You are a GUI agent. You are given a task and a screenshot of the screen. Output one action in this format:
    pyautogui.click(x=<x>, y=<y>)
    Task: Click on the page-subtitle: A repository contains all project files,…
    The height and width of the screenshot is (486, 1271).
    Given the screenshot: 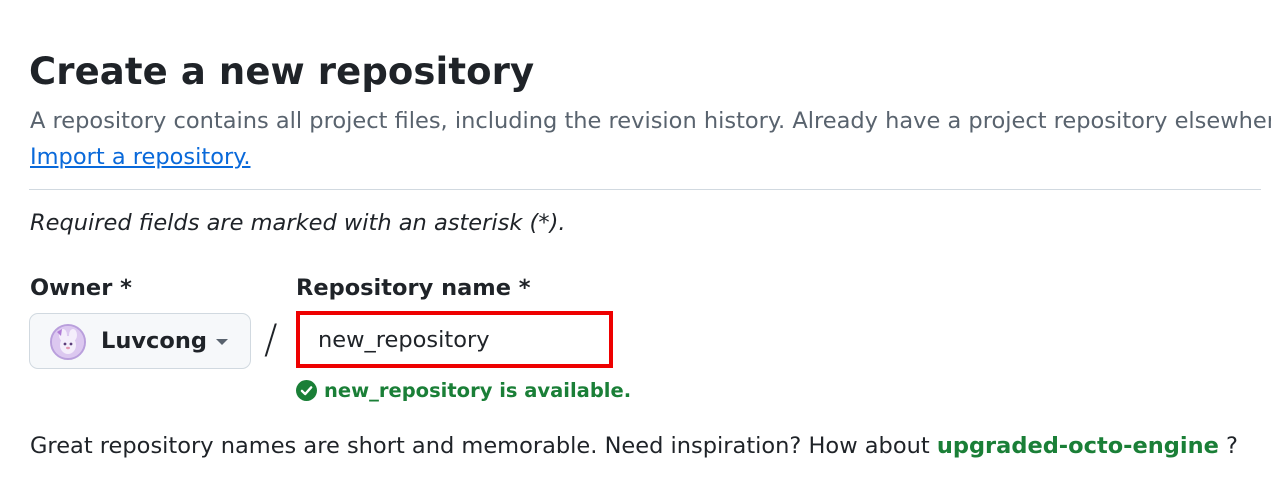 What is the action you would take?
    pyautogui.click(x=650, y=121)
    